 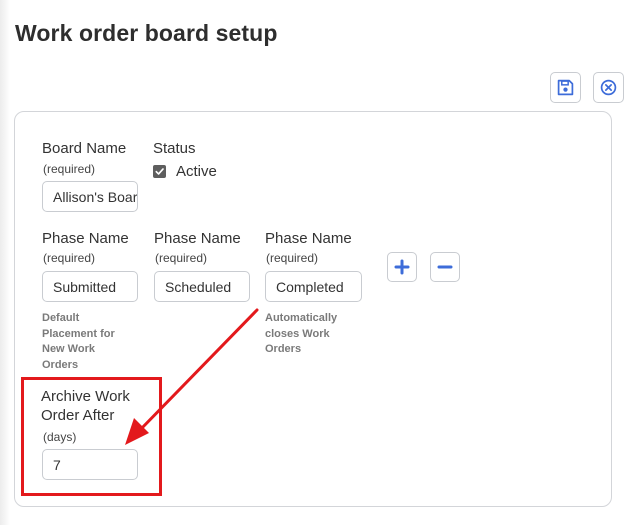 What do you see at coordinates (196, 171) in the screenshot?
I see `active-checkbox-label: Active` at bounding box center [196, 171].